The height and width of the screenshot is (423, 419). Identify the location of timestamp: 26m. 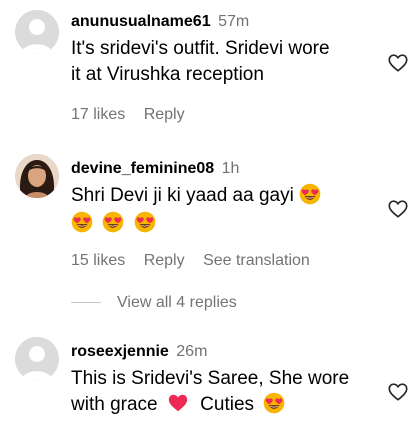
(192, 351).